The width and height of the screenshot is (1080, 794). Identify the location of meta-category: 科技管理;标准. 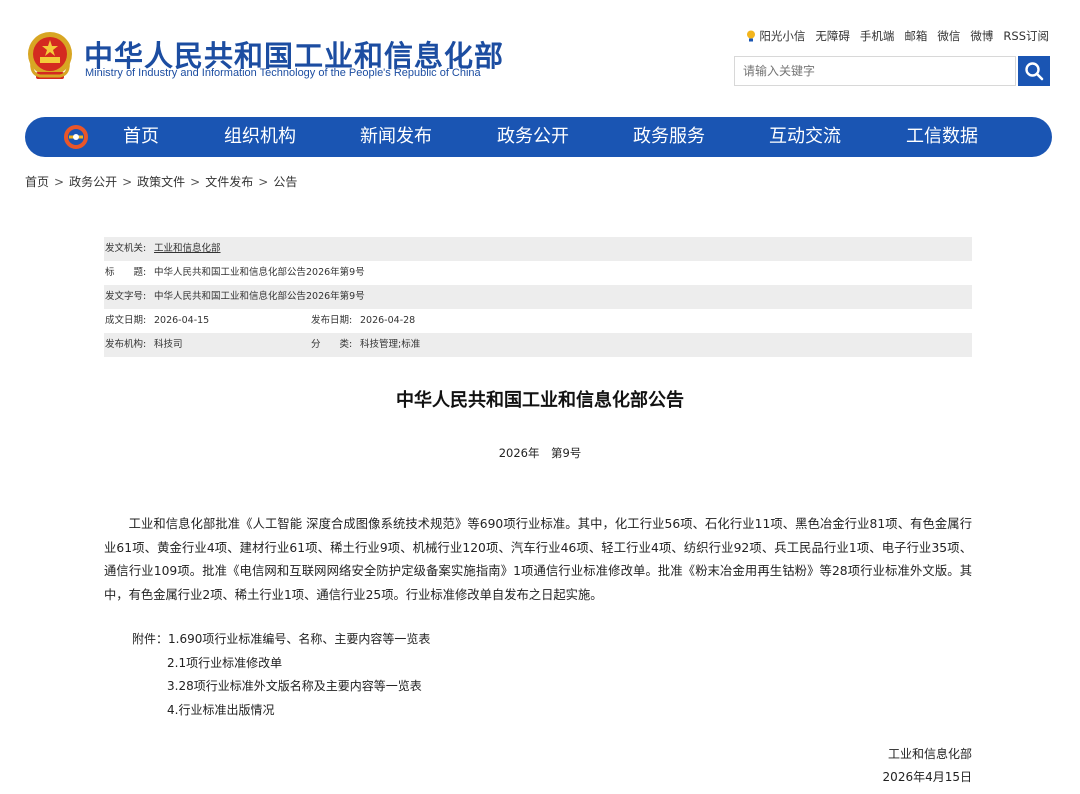
(390, 344).